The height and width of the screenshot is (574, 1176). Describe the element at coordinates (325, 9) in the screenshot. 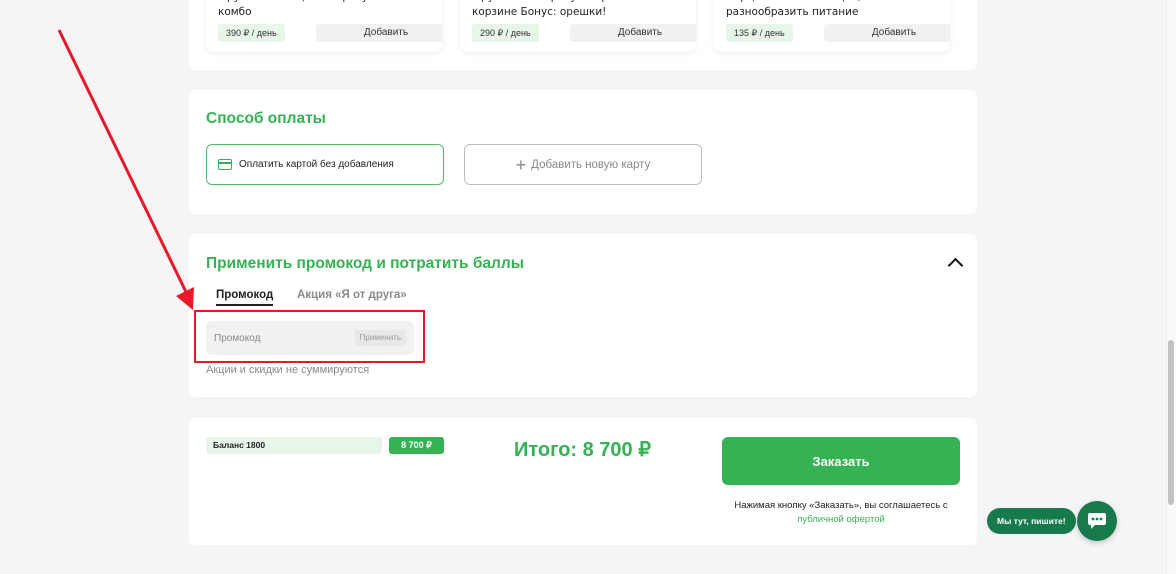

I see `product-description: Фруктово-овощные перекусы в 30 мой комбо` at that location.